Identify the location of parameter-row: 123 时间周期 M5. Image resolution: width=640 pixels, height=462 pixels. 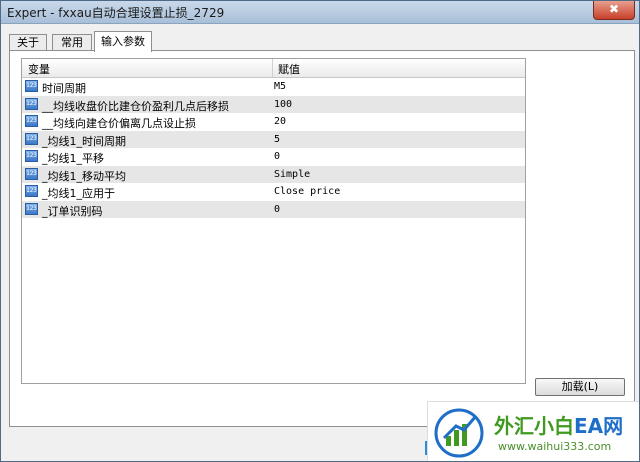
(273, 86).